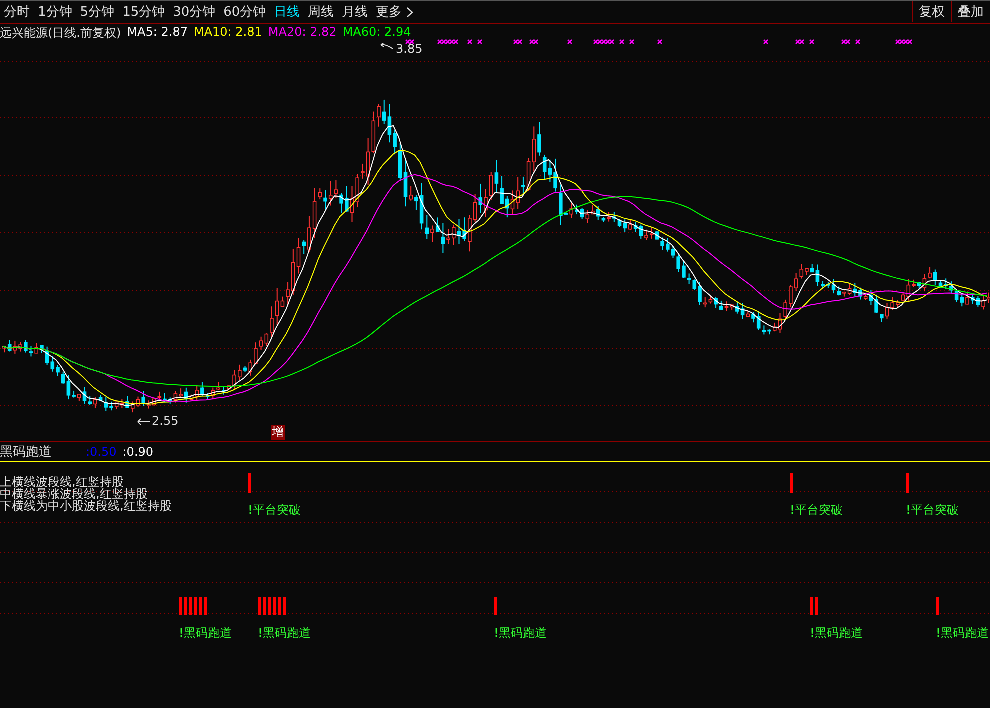 This screenshot has width=990, height=708. What do you see at coordinates (26, 452) in the screenshot?
I see `indicator-name: 黑码跑道` at bounding box center [26, 452].